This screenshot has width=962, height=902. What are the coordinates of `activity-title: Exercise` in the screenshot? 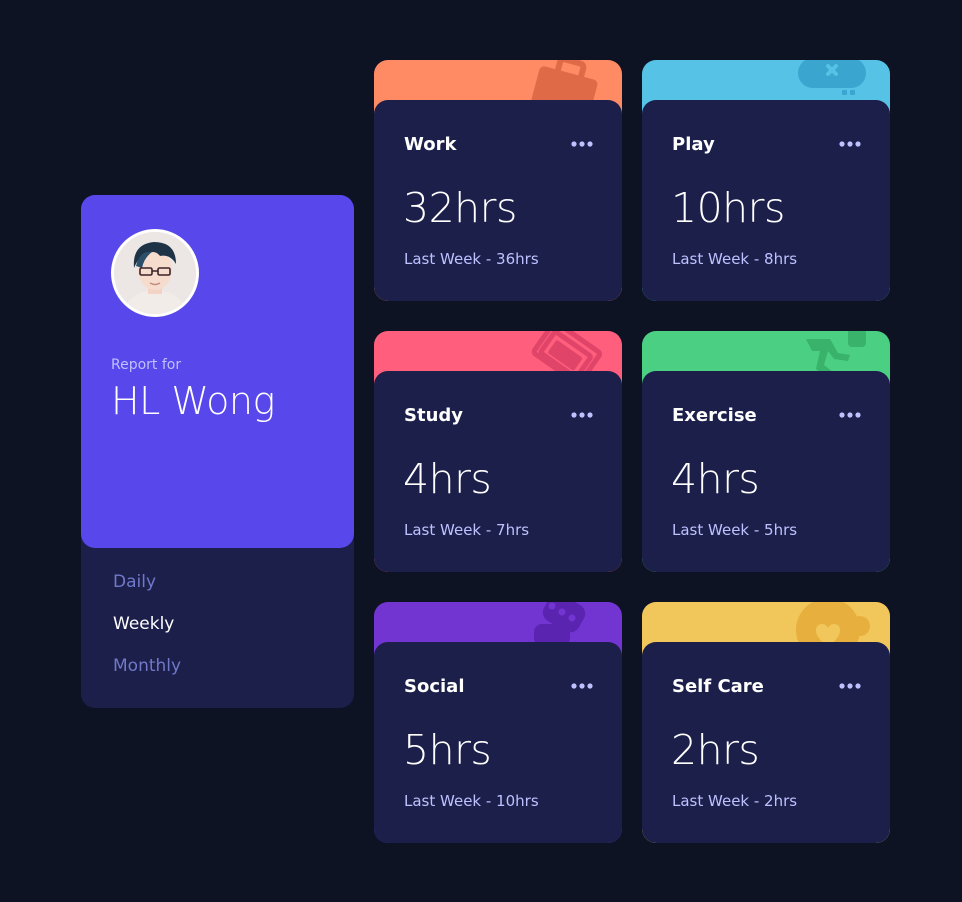 It's located at (714, 415).